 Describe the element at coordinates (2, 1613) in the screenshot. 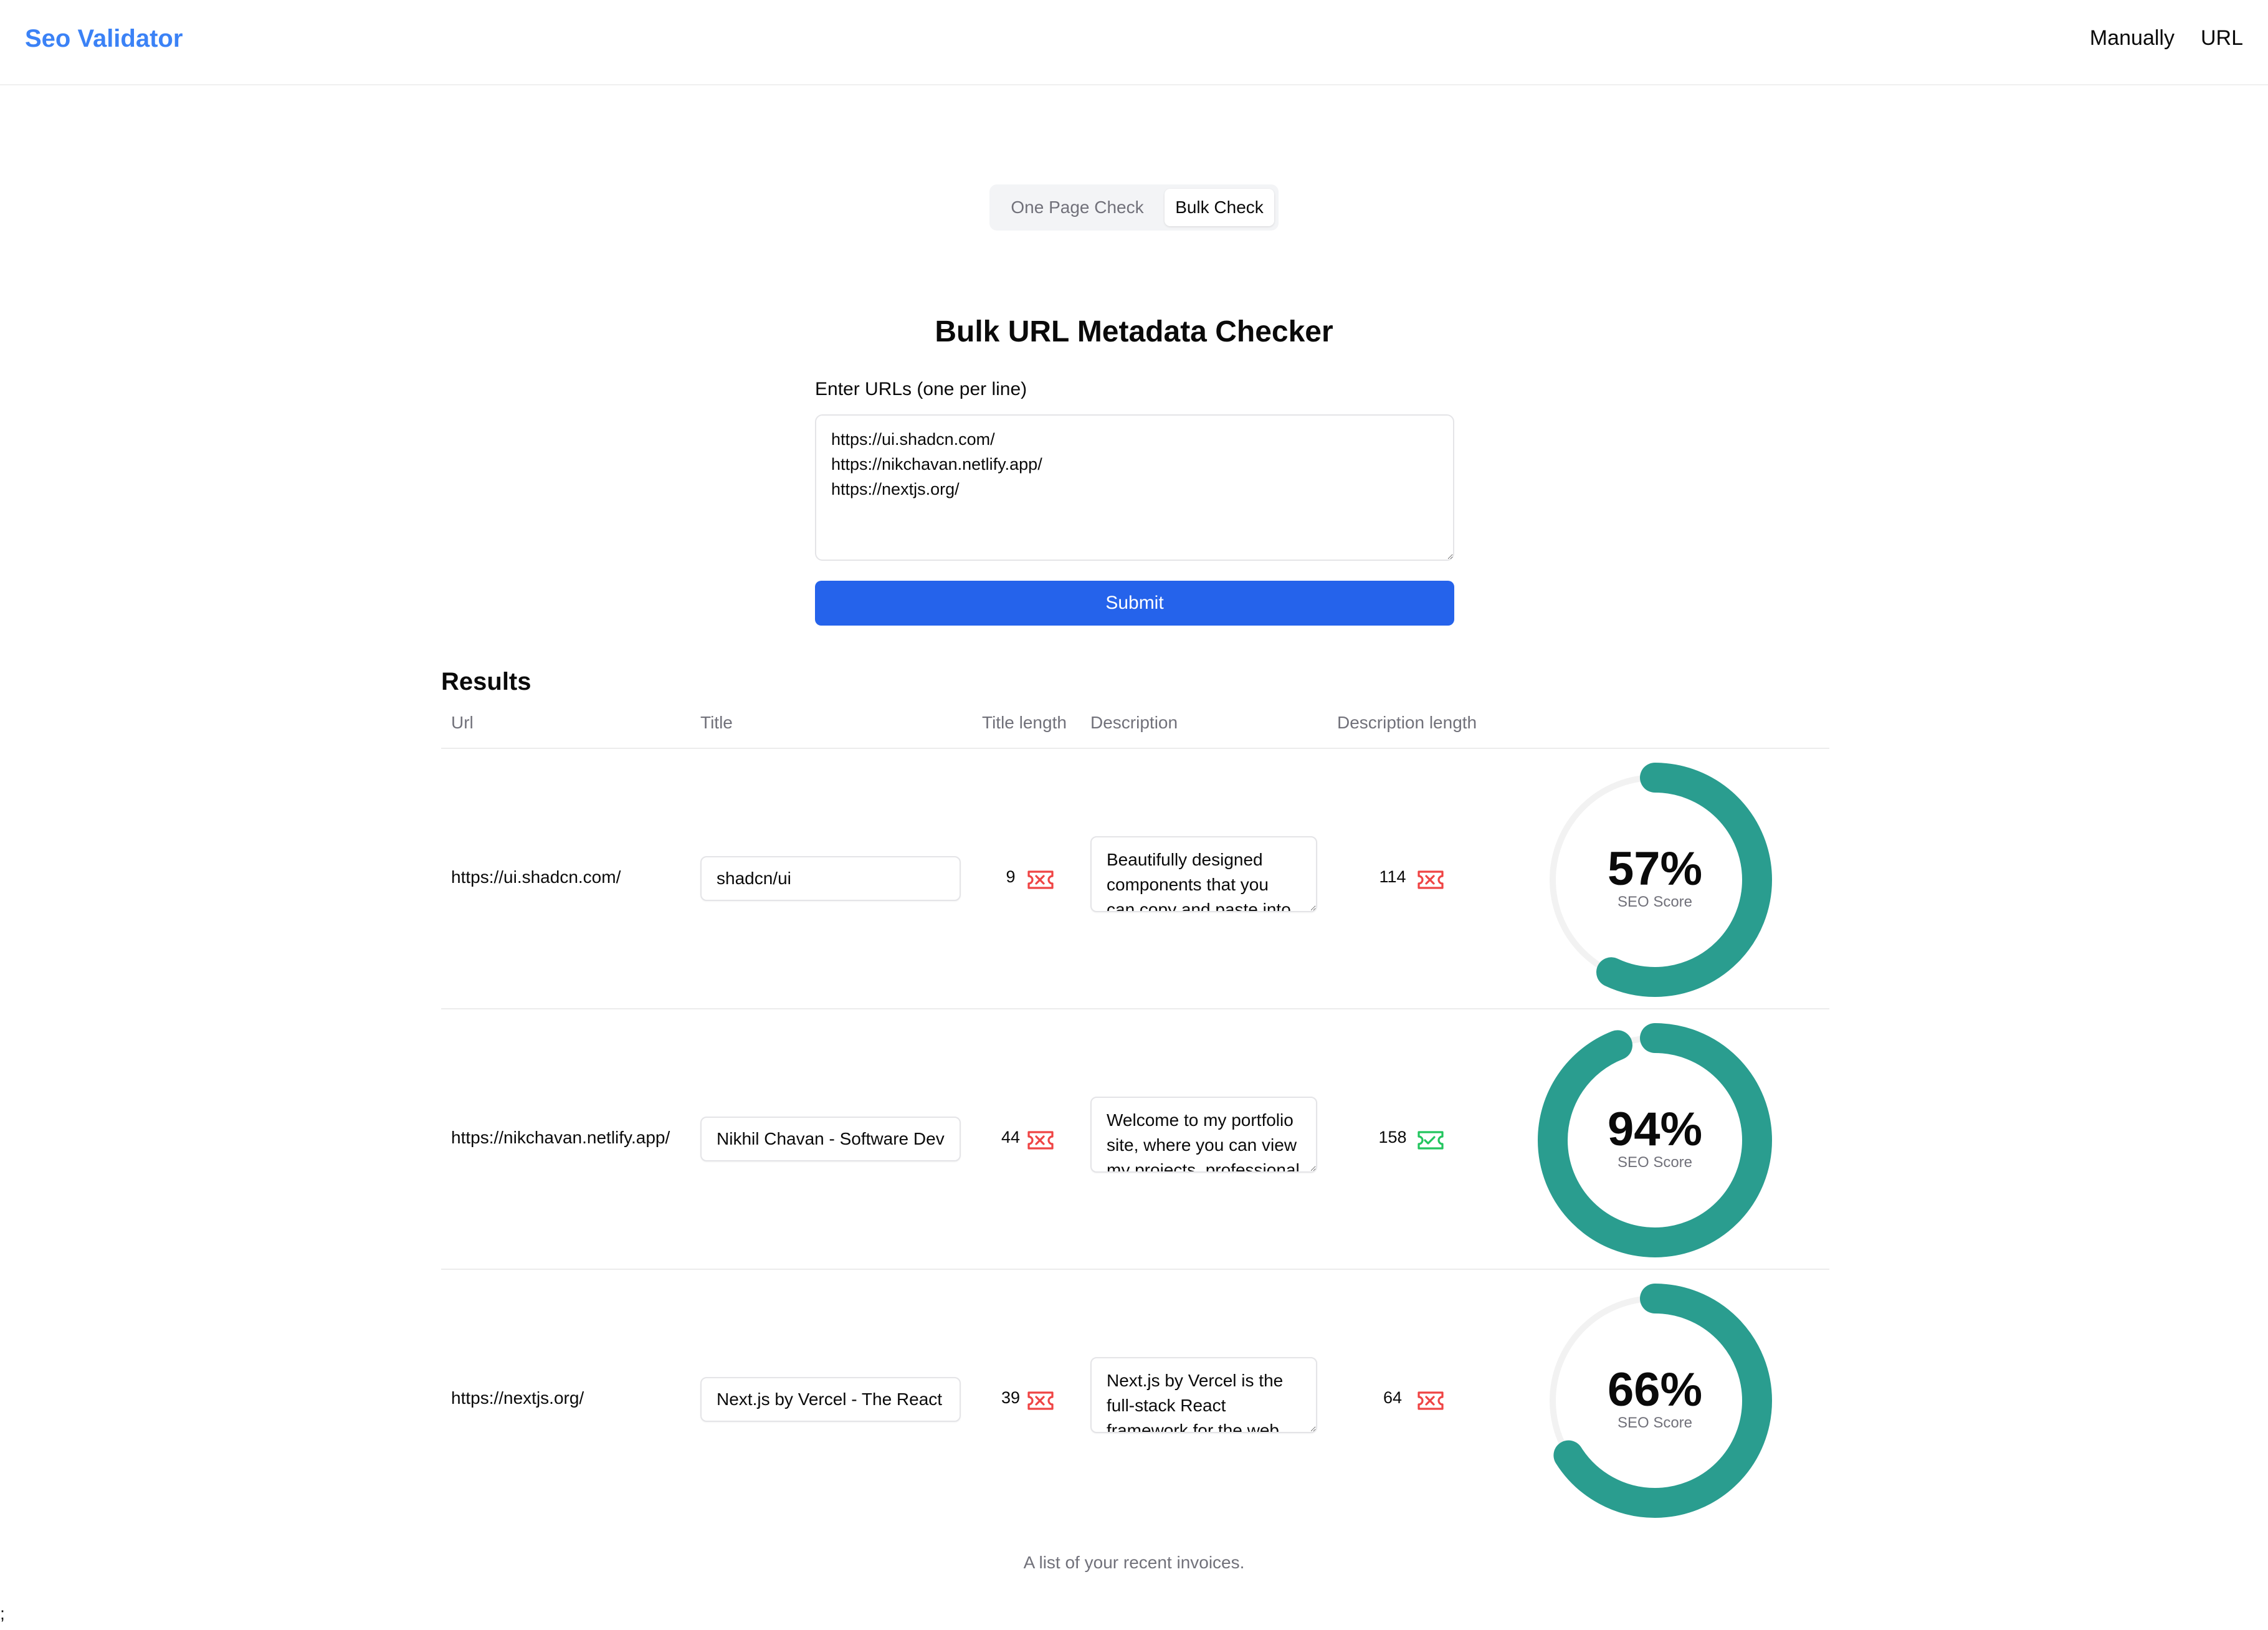

I see `stray-text: ;` at that location.